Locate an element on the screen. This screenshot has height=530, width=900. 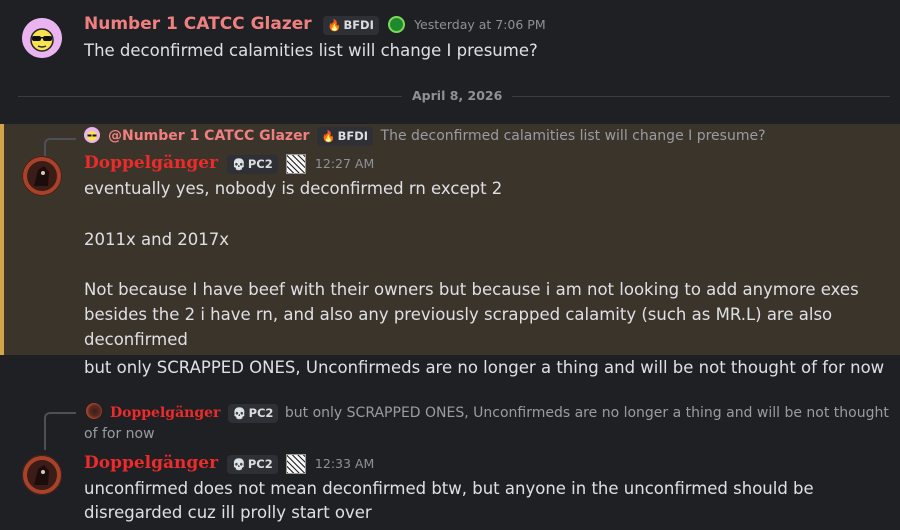
date-divider-label: April 8, 2026 is located at coordinates (457, 95).